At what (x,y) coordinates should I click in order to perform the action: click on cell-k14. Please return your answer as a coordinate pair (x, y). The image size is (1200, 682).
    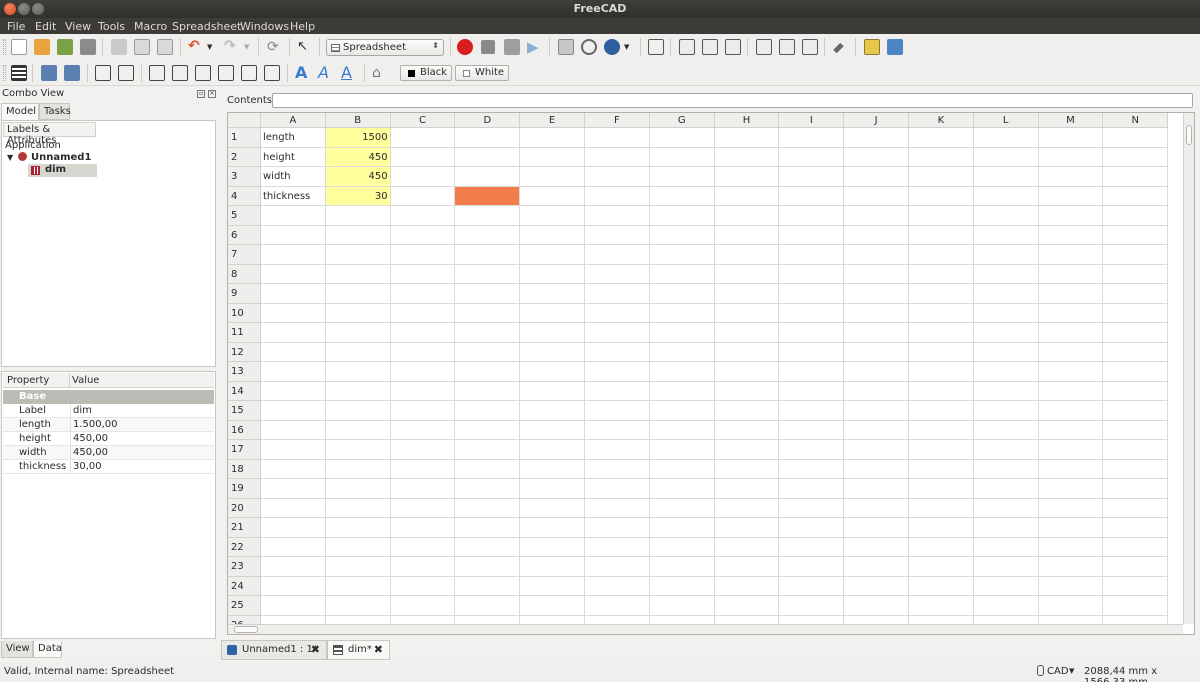
    Looking at the image, I should click on (941, 391).